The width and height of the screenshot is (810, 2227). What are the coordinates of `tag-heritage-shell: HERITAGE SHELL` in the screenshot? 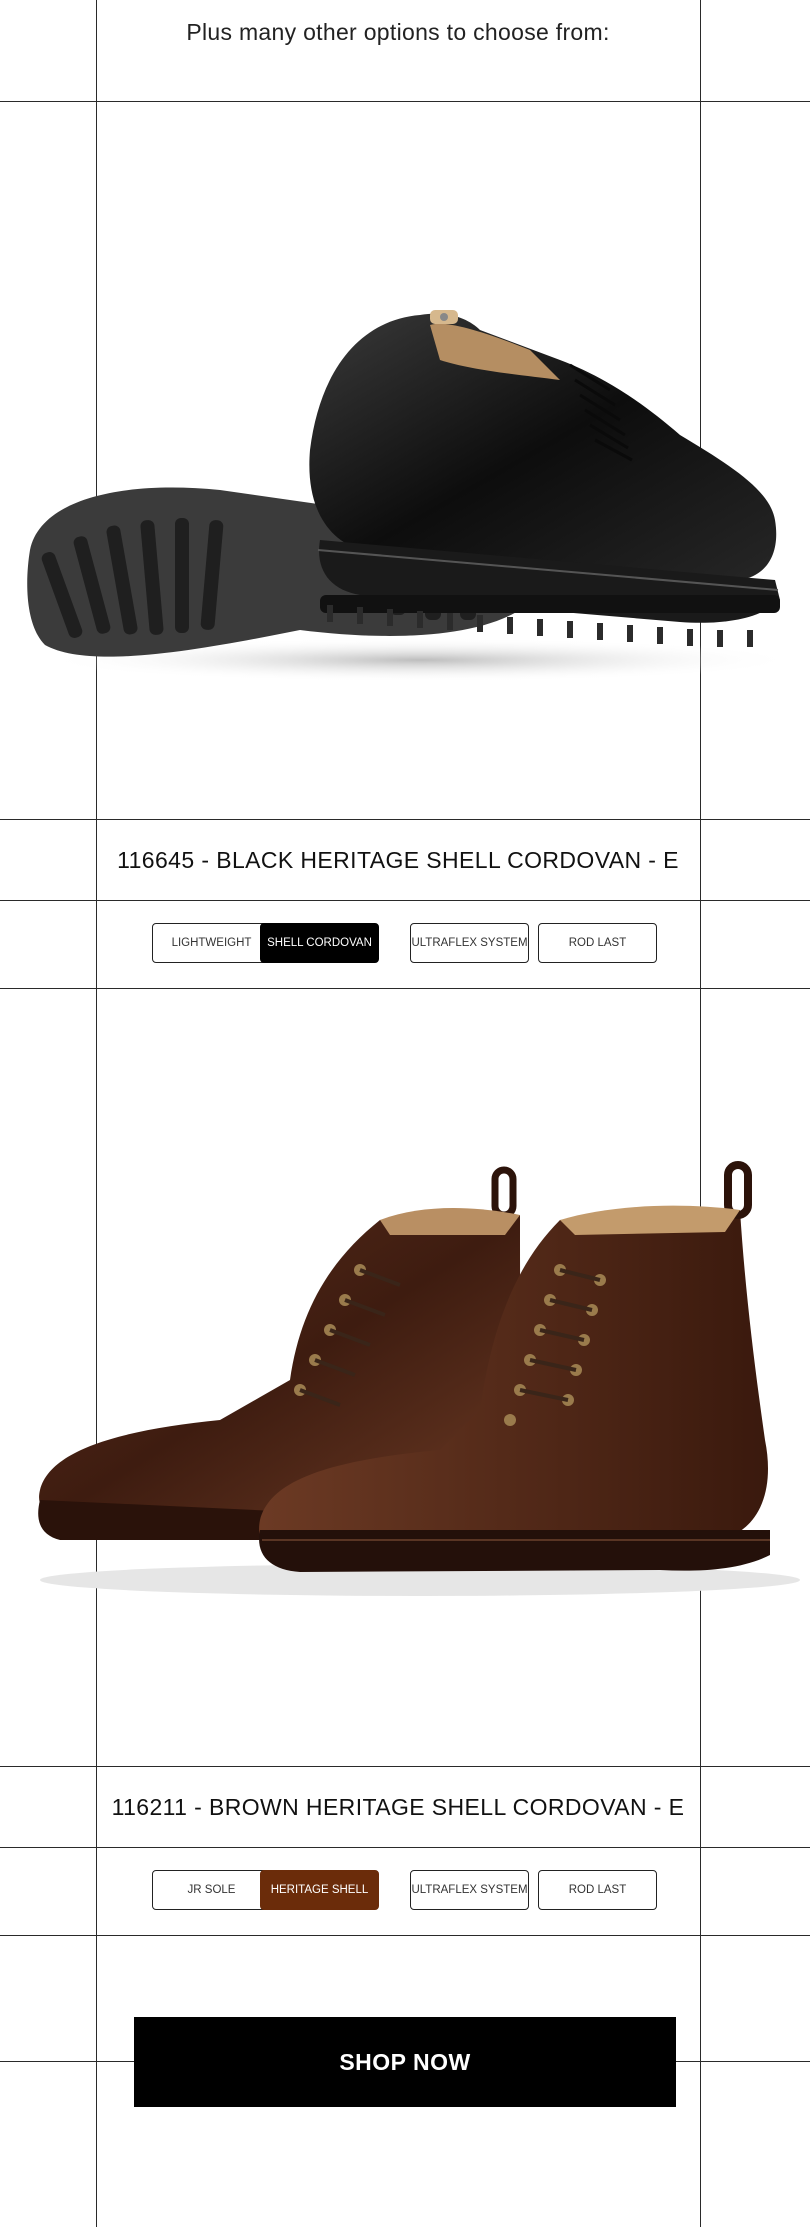 It's located at (319, 1890).